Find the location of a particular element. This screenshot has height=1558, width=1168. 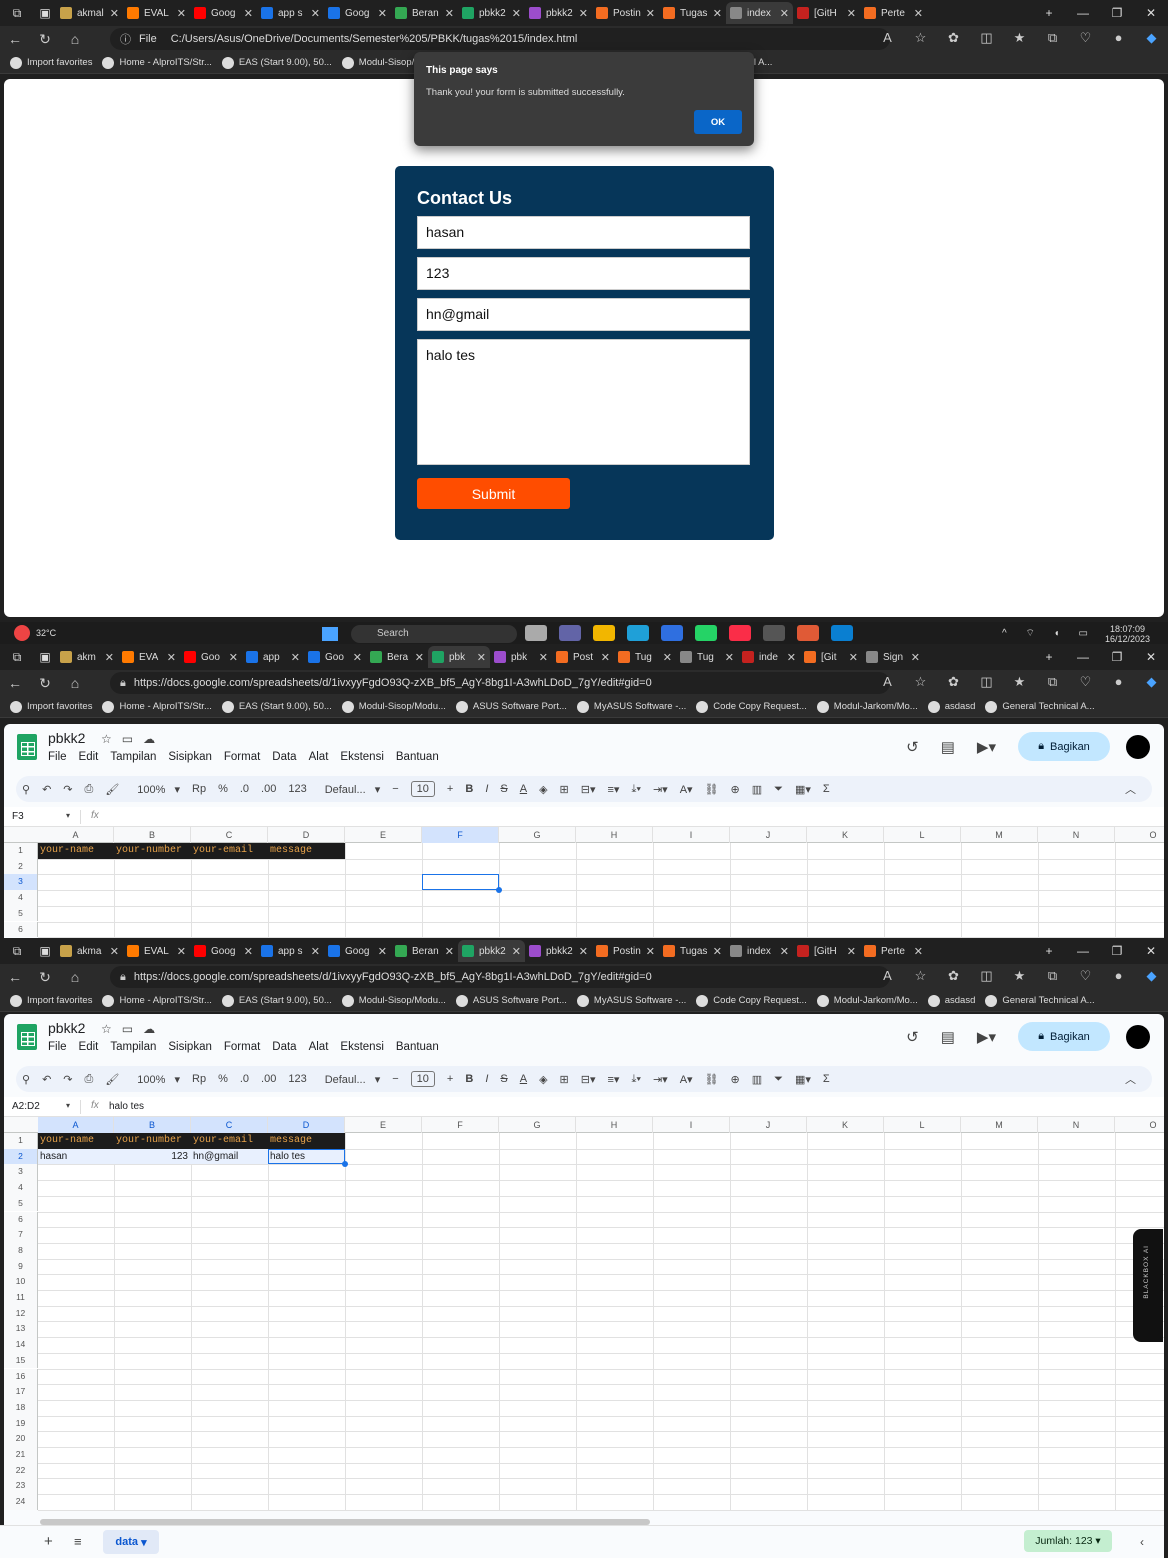

increase-decimal-button: .00 is located at coordinates (268, 789).